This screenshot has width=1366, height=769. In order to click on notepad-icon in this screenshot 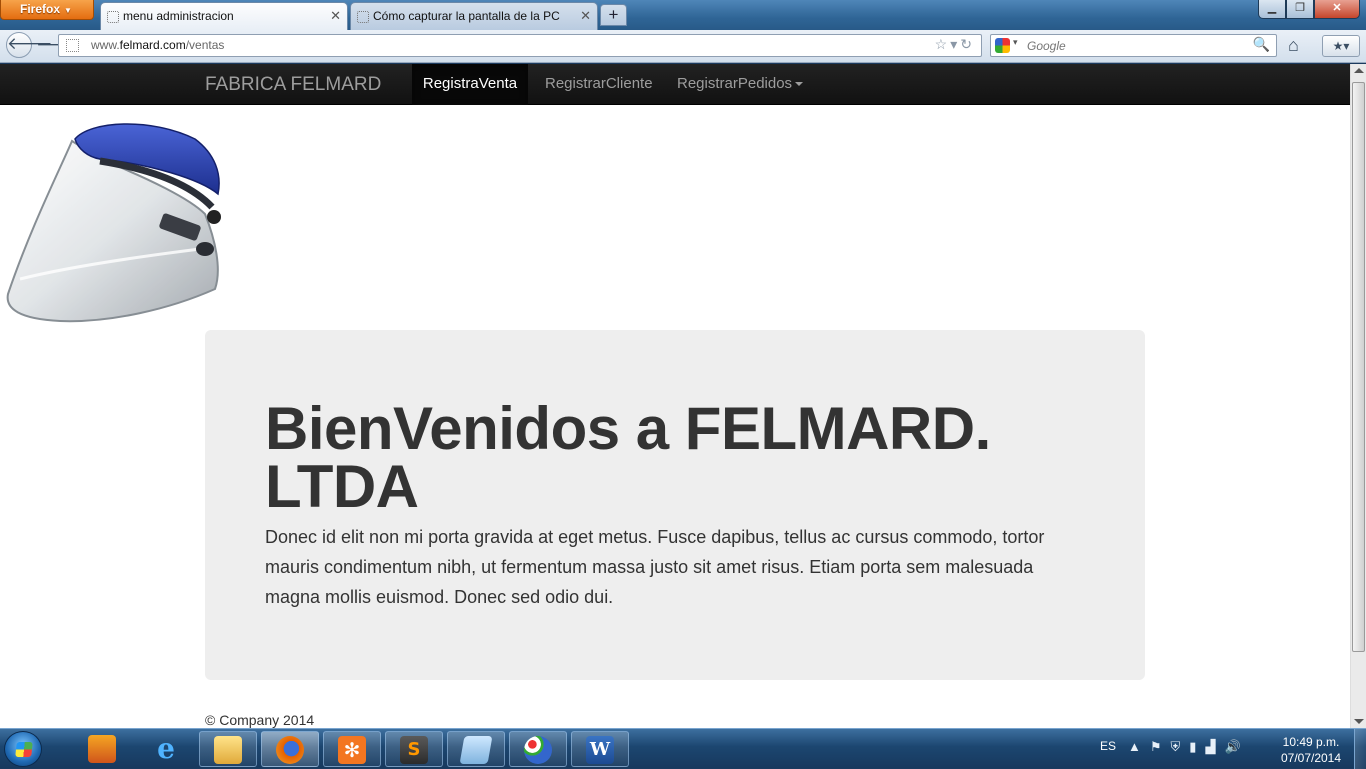, I will do `click(476, 750)`.